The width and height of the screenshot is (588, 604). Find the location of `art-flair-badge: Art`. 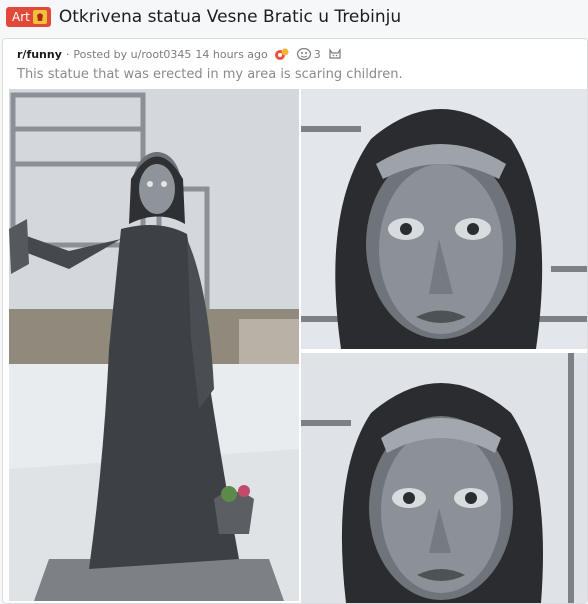

art-flair-badge: Art is located at coordinates (28, 17).